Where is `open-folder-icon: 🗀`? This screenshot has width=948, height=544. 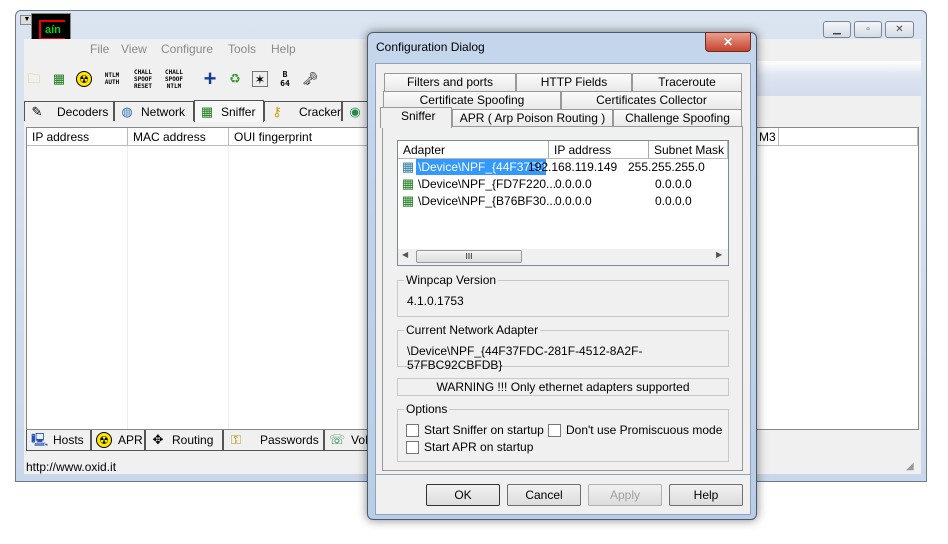 open-folder-icon: 🗀 is located at coordinates (34, 79).